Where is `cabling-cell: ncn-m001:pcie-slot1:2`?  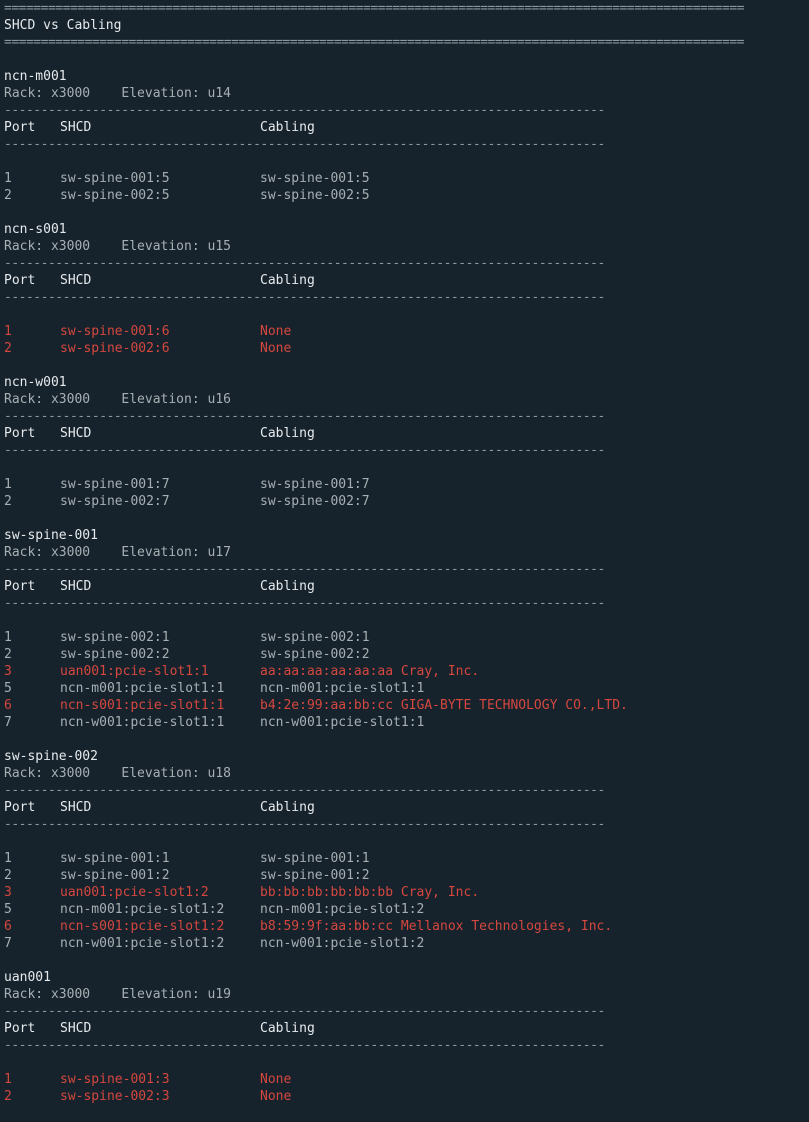
cabling-cell: ncn-m001:pcie-slot1:2 is located at coordinates (342, 909).